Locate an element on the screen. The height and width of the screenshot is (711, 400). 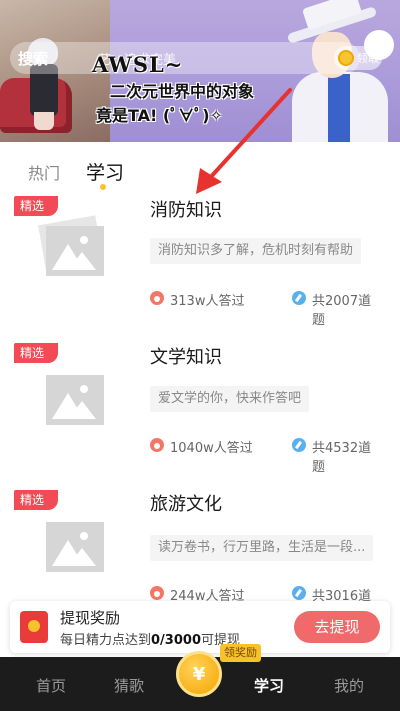
yuan-icon: ¥ is located at coordinates (199, 674).